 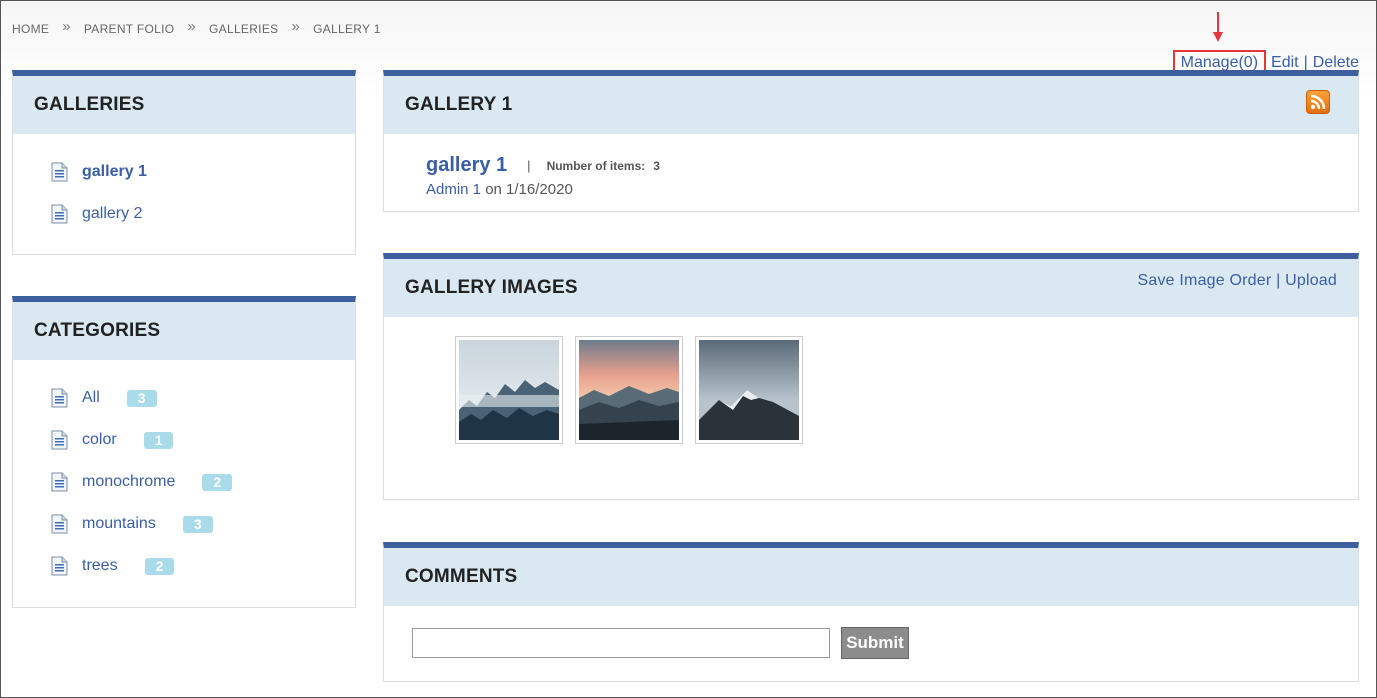 What do you see at coordinates (347, 28) in the screenshot?
I see `breadcrumb-current: GALLERY 1` at bounding box center [347, 28].